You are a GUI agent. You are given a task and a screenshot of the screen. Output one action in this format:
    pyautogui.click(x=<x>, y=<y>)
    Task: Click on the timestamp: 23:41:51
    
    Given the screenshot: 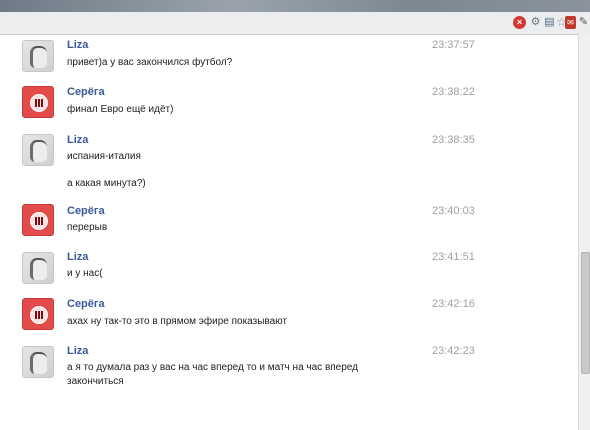 What is the action you would take?
    pyautogui.click(x=453, y=257)
    